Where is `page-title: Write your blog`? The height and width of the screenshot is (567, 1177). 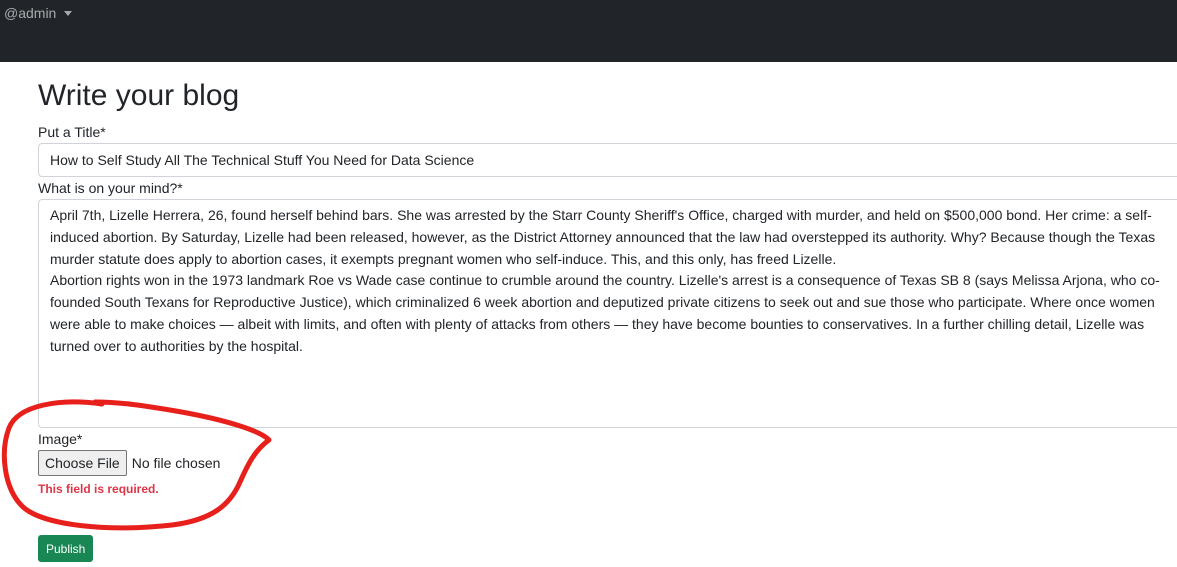 page-title: Write your blog is located at coordinates (139, 95).